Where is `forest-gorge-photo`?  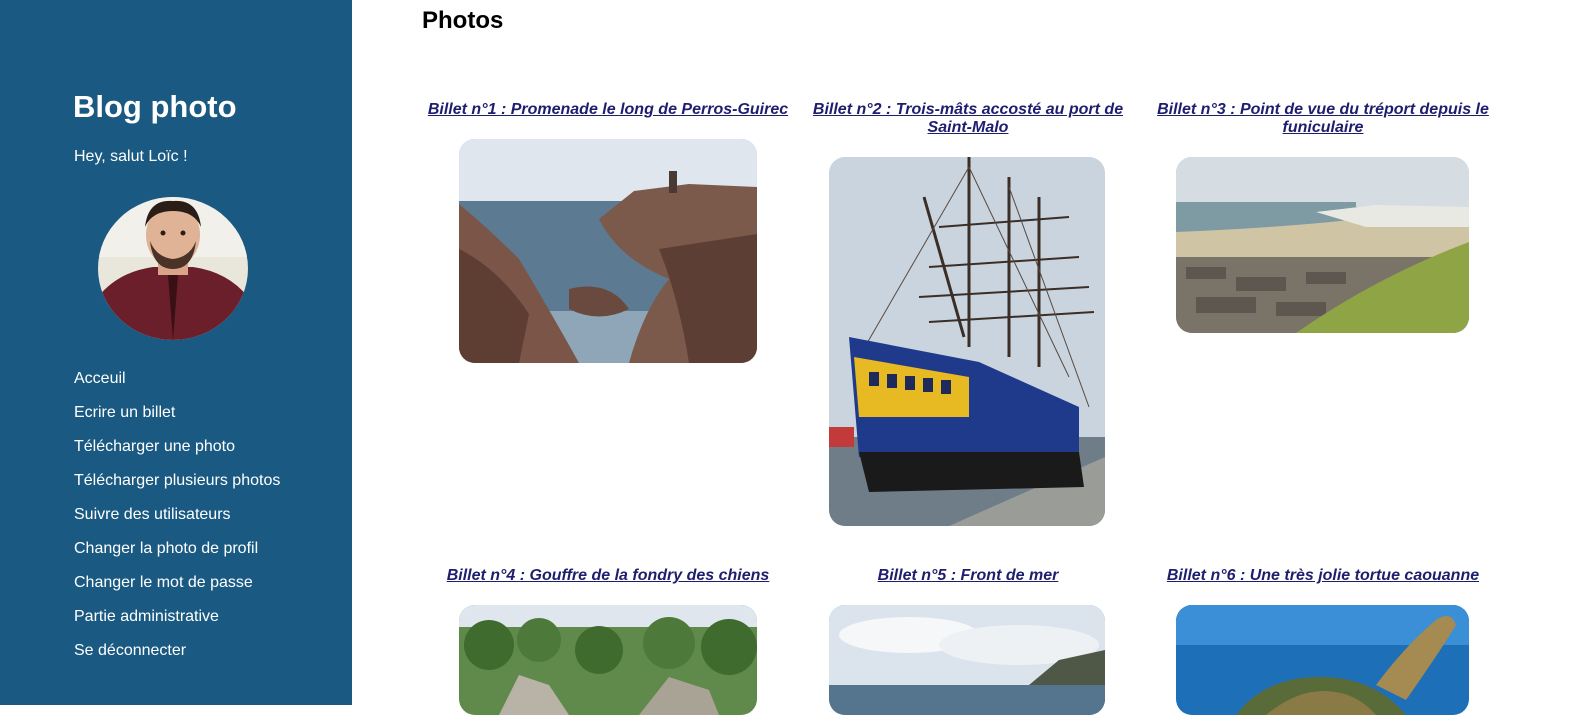 forest-gorge-photo is located at coordinates (608, 660).